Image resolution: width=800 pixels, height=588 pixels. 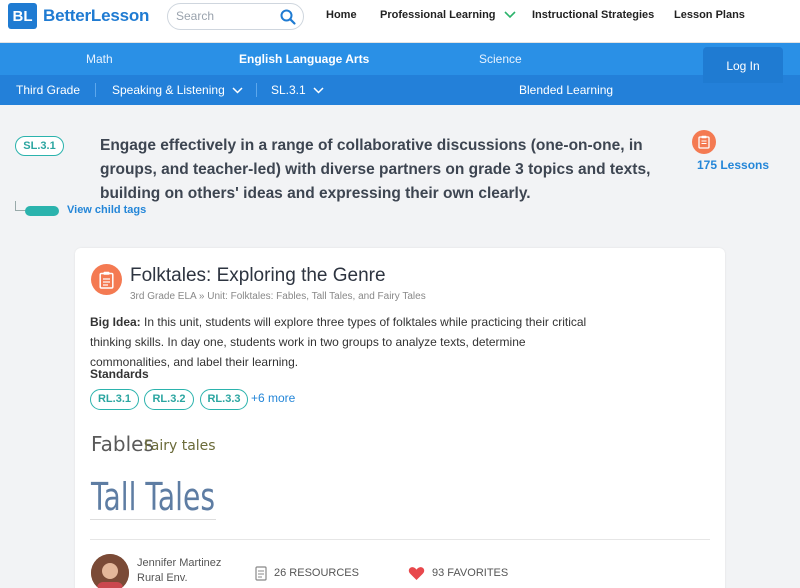 I want to click on standard-tag: RL.3.1, so click(x=114, y=399).